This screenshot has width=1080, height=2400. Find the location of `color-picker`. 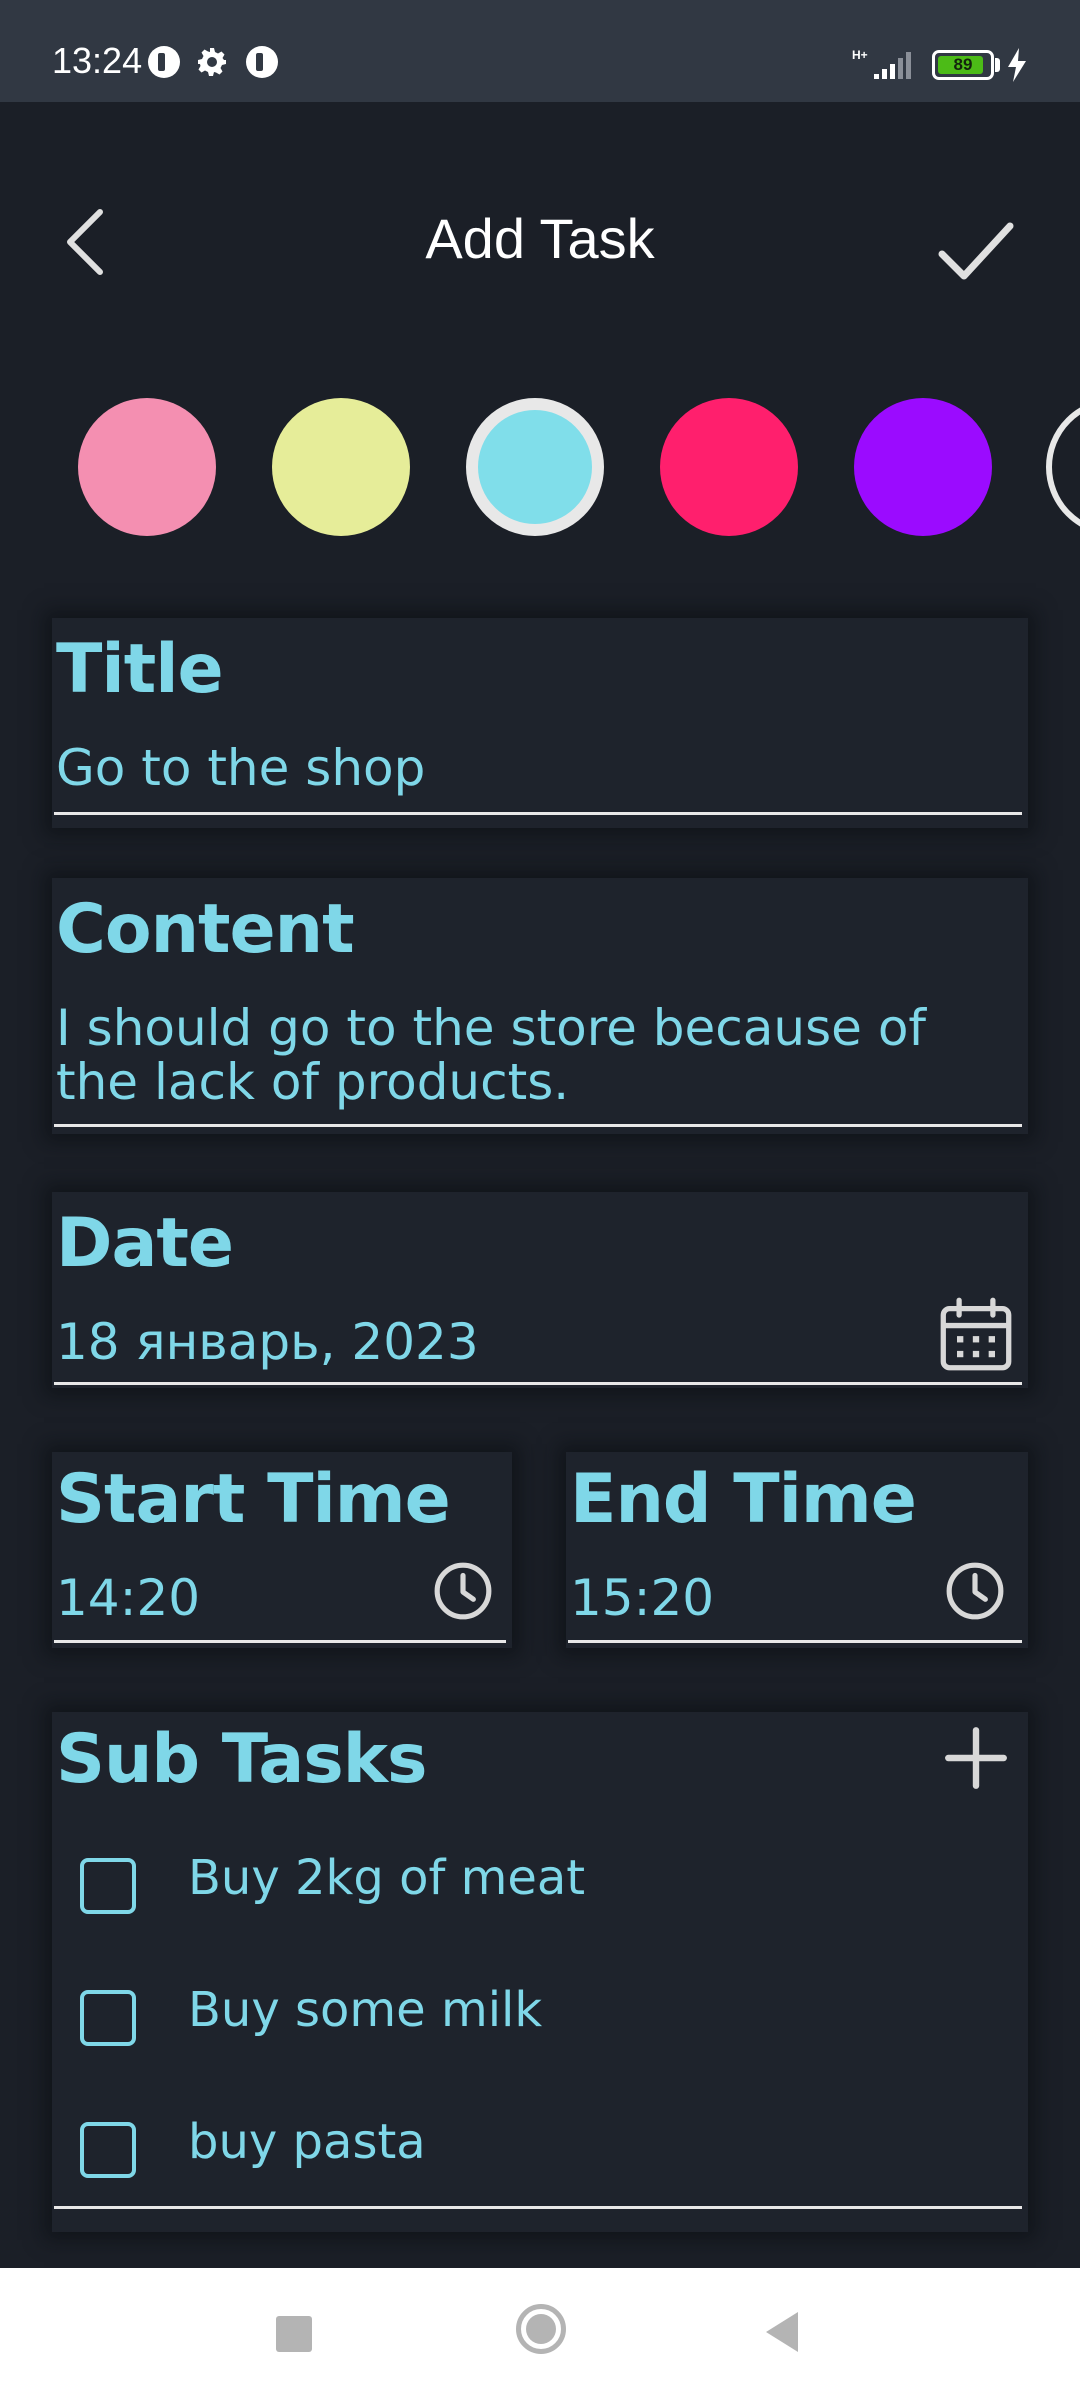

color-picker is located at coordinates (540, 467).